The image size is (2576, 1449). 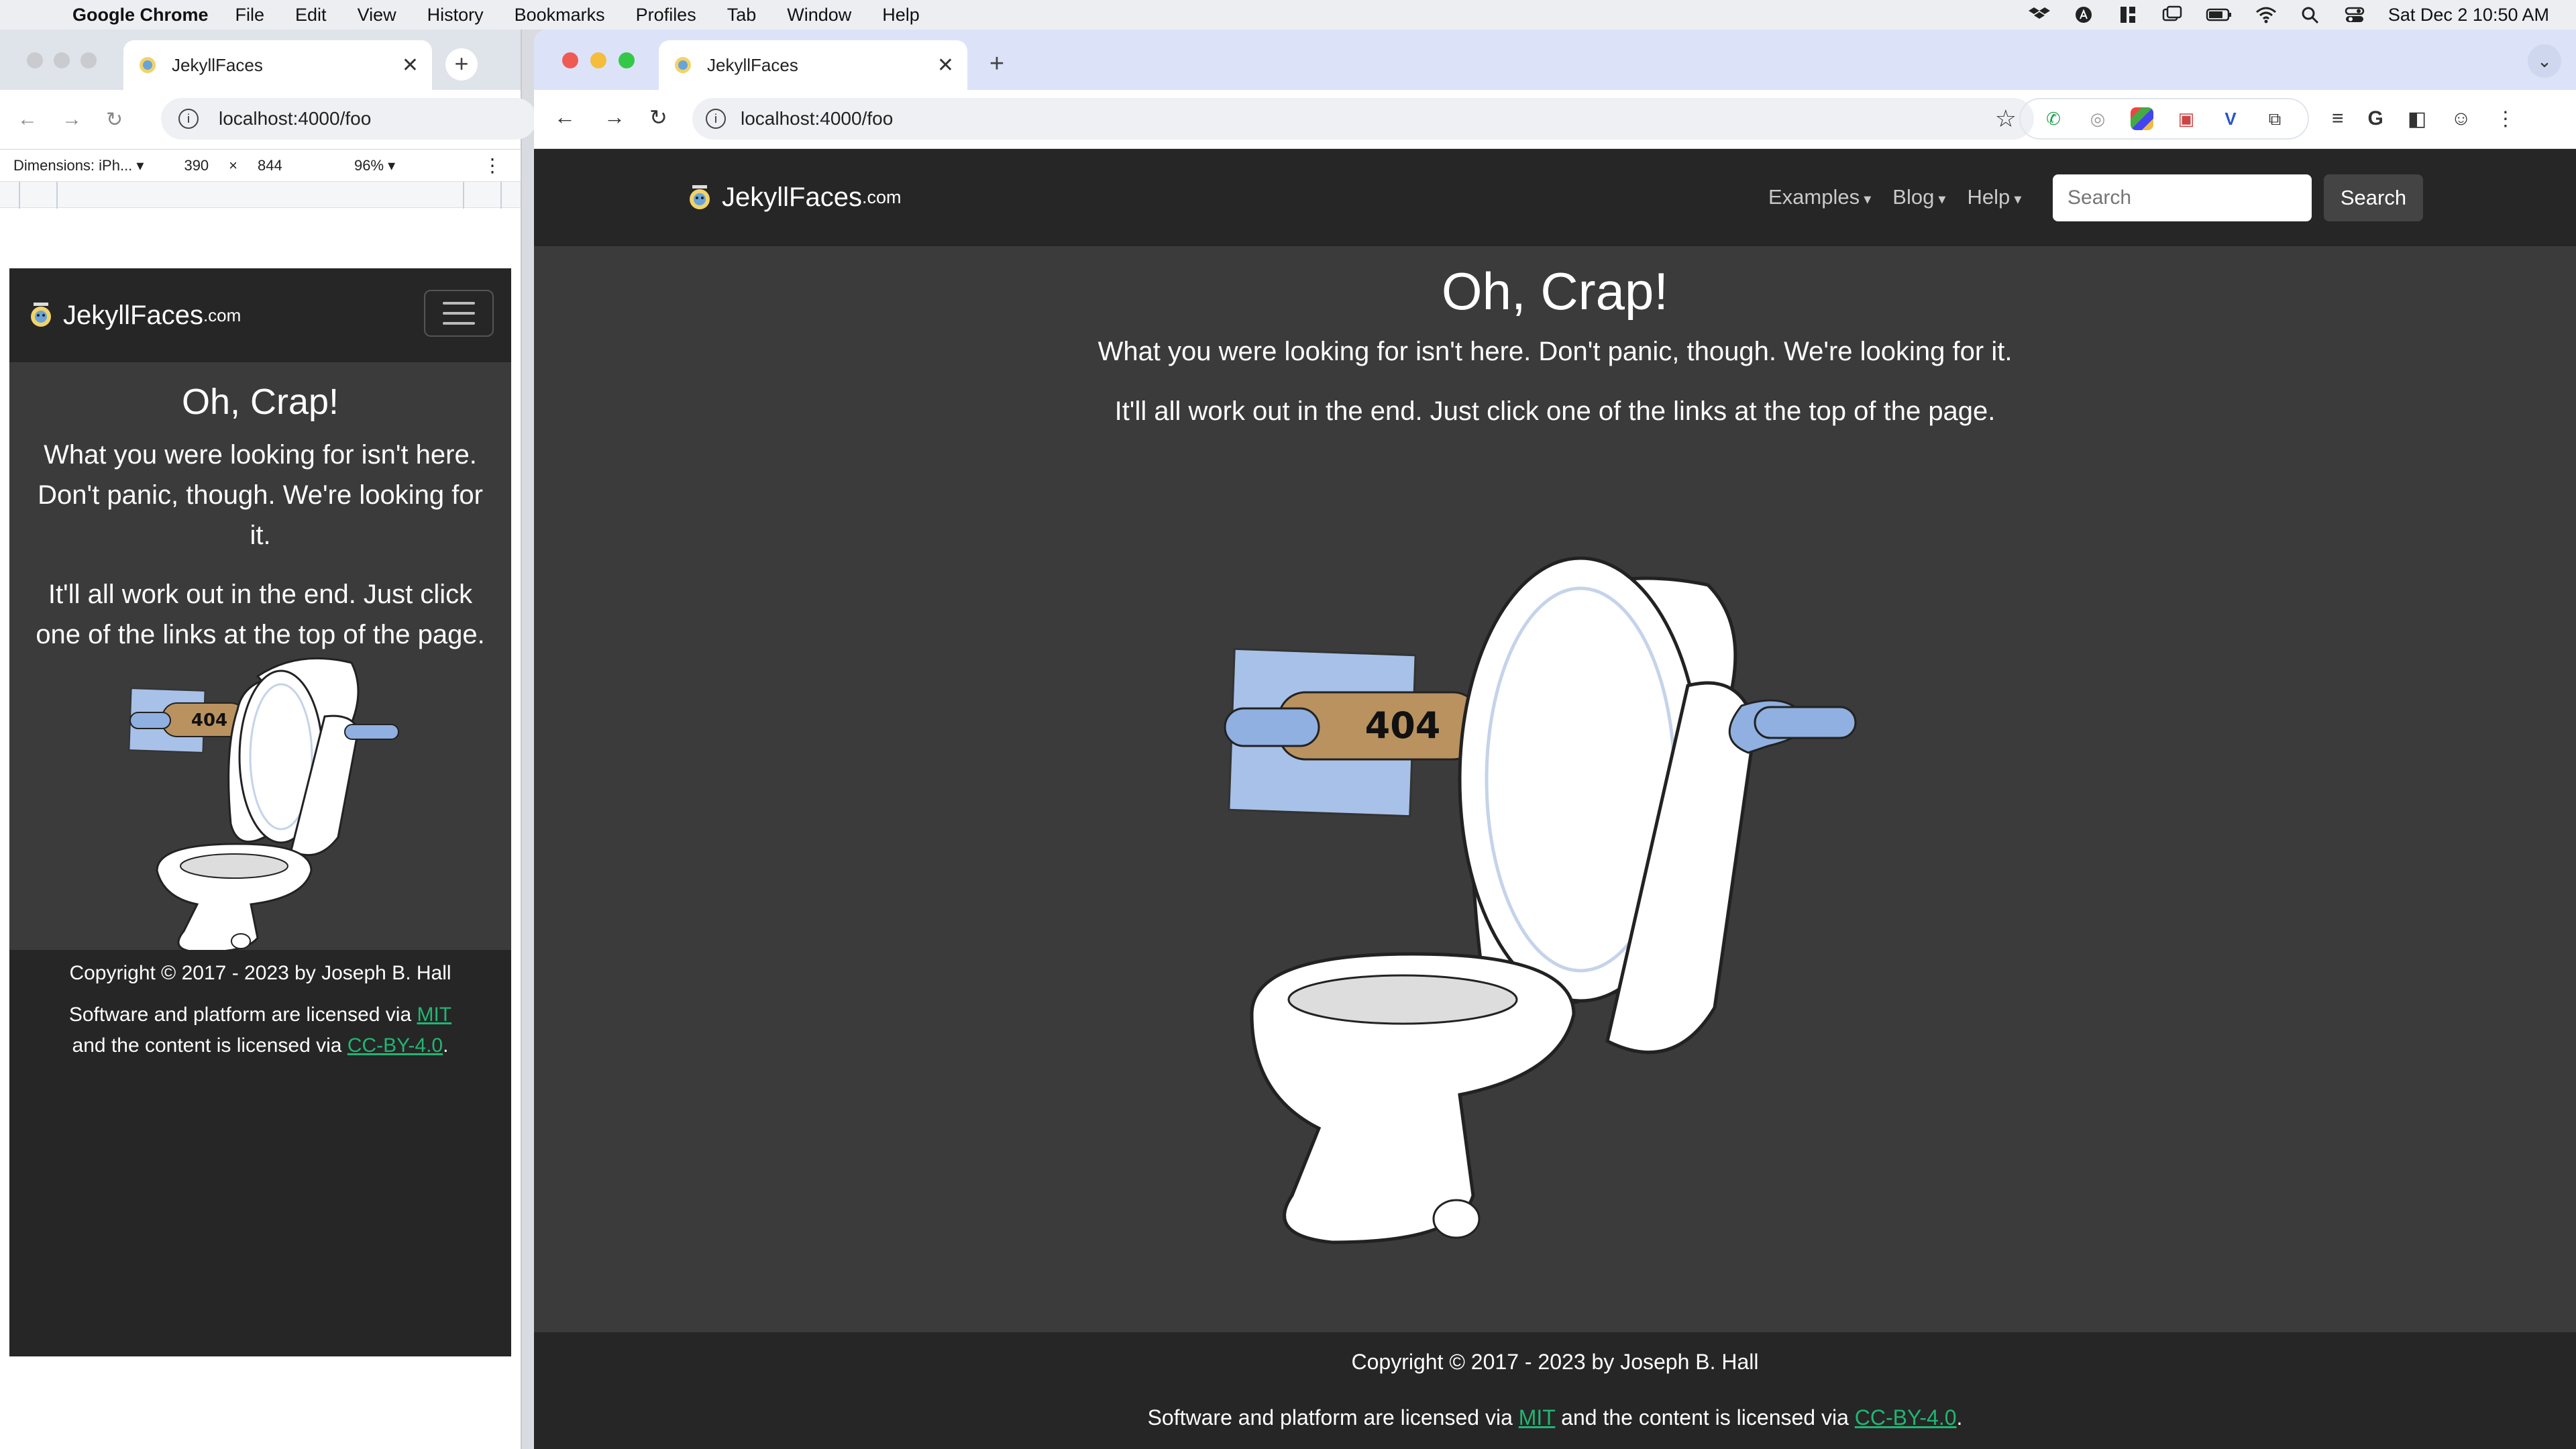 What do you see at coordinates (2186, 118) in the screenshot?
I see `screen-extension-icon: ▣` at bounding box center [2186, 118].